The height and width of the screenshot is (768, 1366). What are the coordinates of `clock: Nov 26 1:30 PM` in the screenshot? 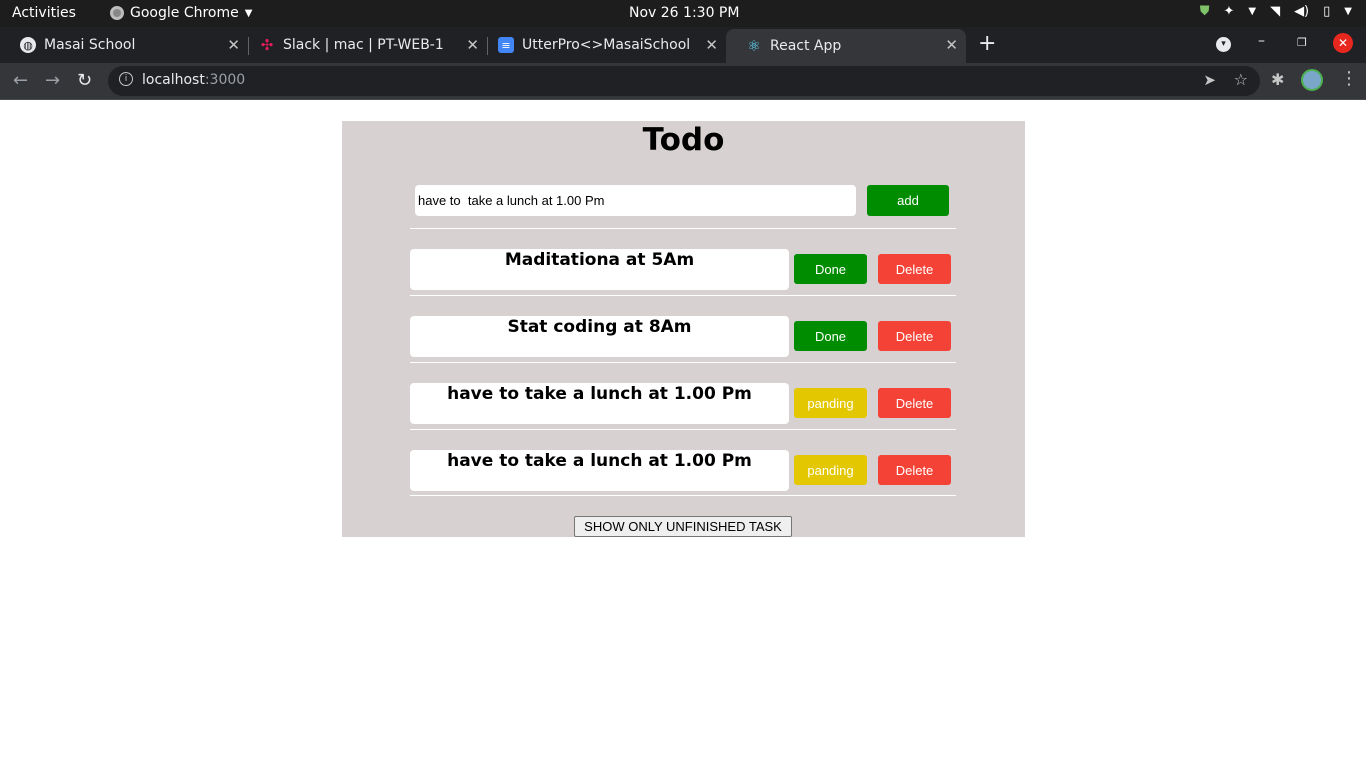 It's located at (684, 13).